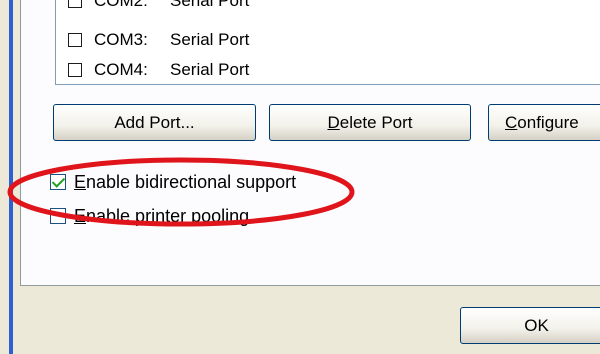  I want to click on delete-port-label: Delete Port, so click(370, 122).